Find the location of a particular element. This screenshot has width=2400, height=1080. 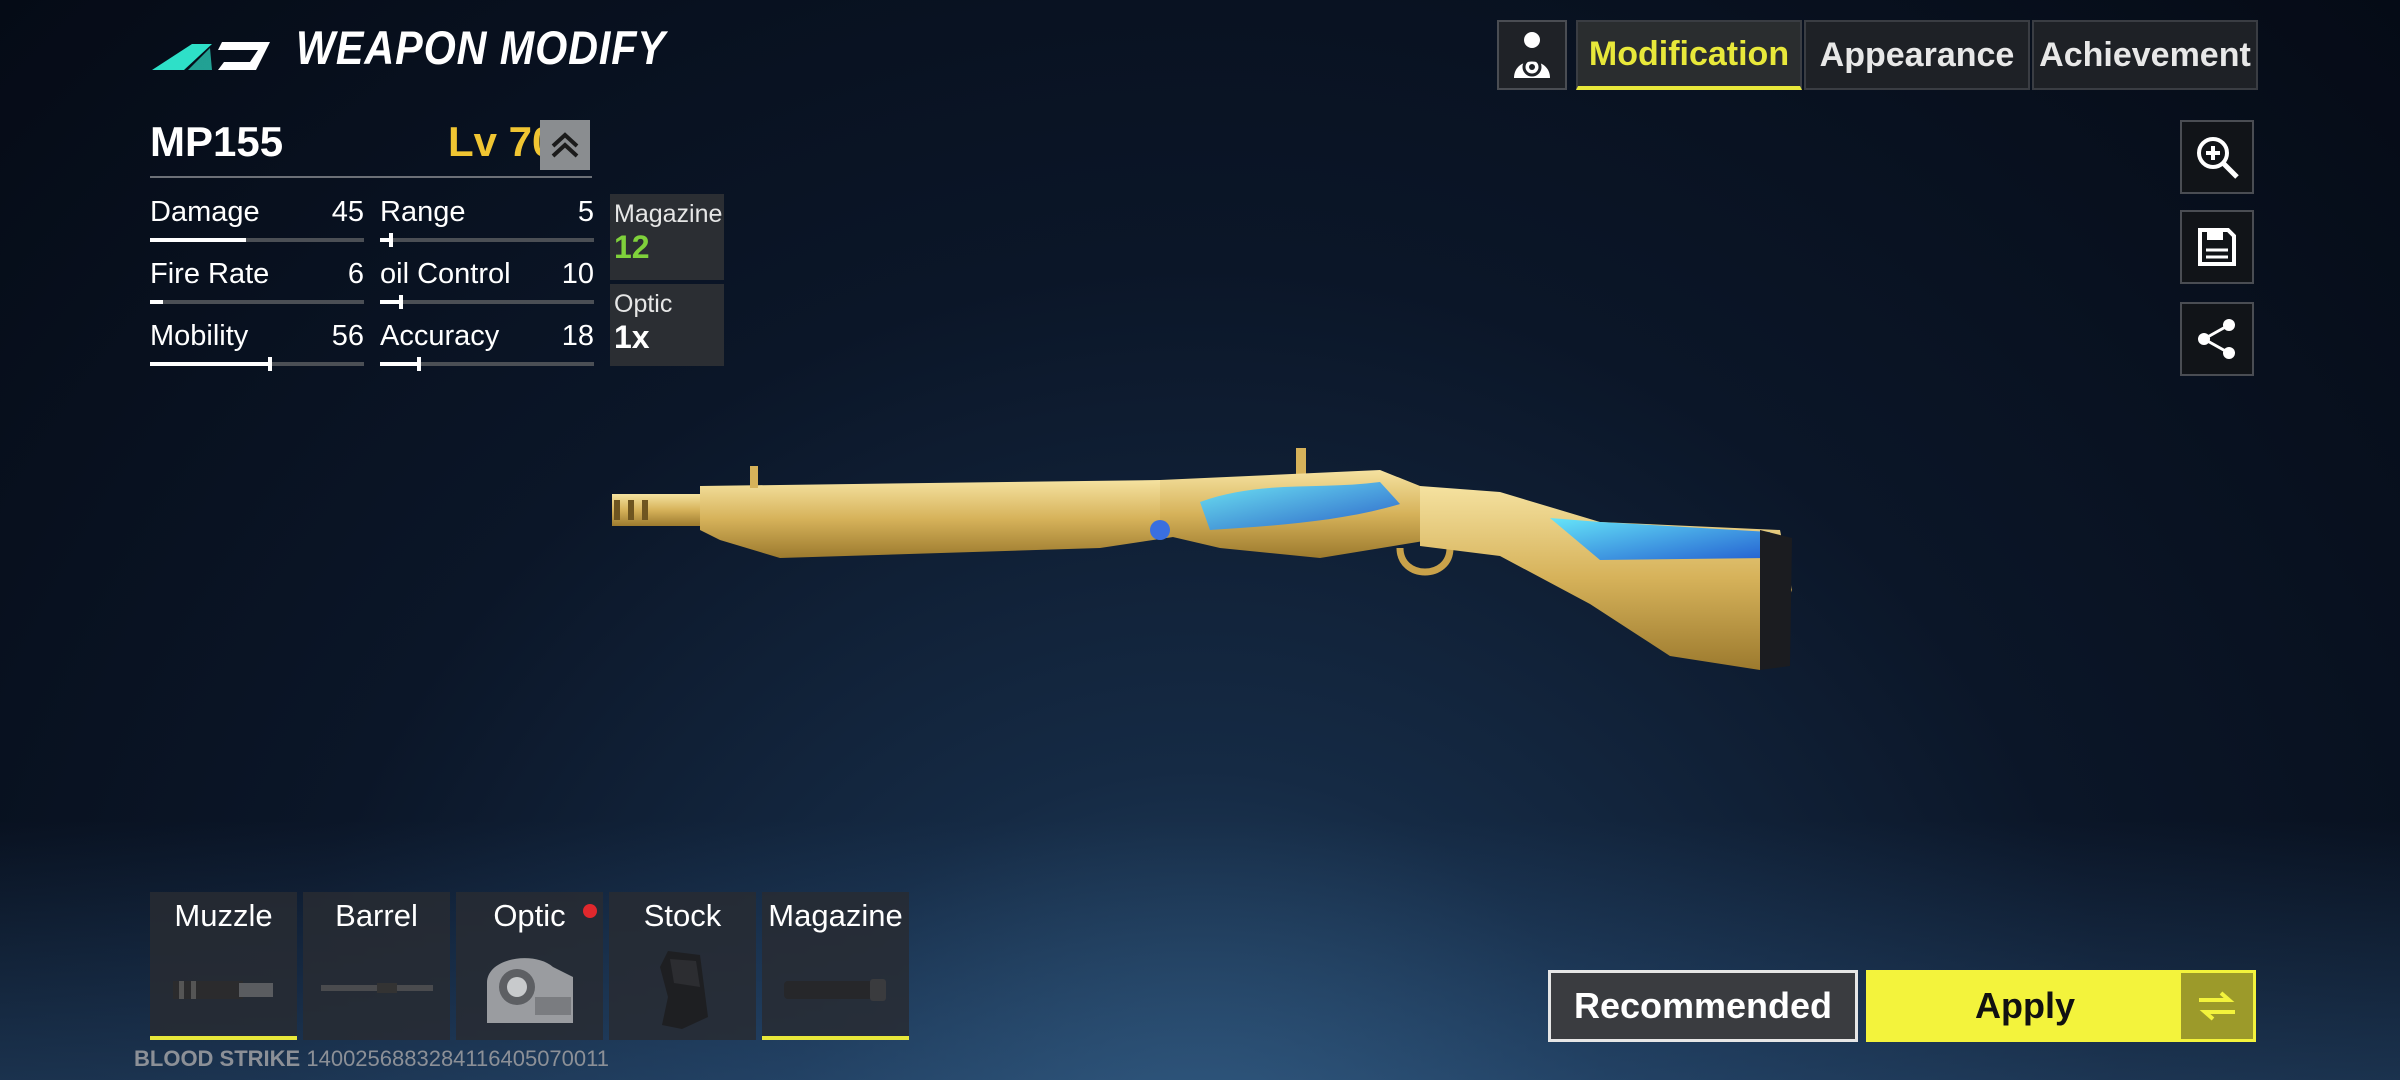

attachment-slot-muzzle: Muzzle is located at coordinates (223, 966).